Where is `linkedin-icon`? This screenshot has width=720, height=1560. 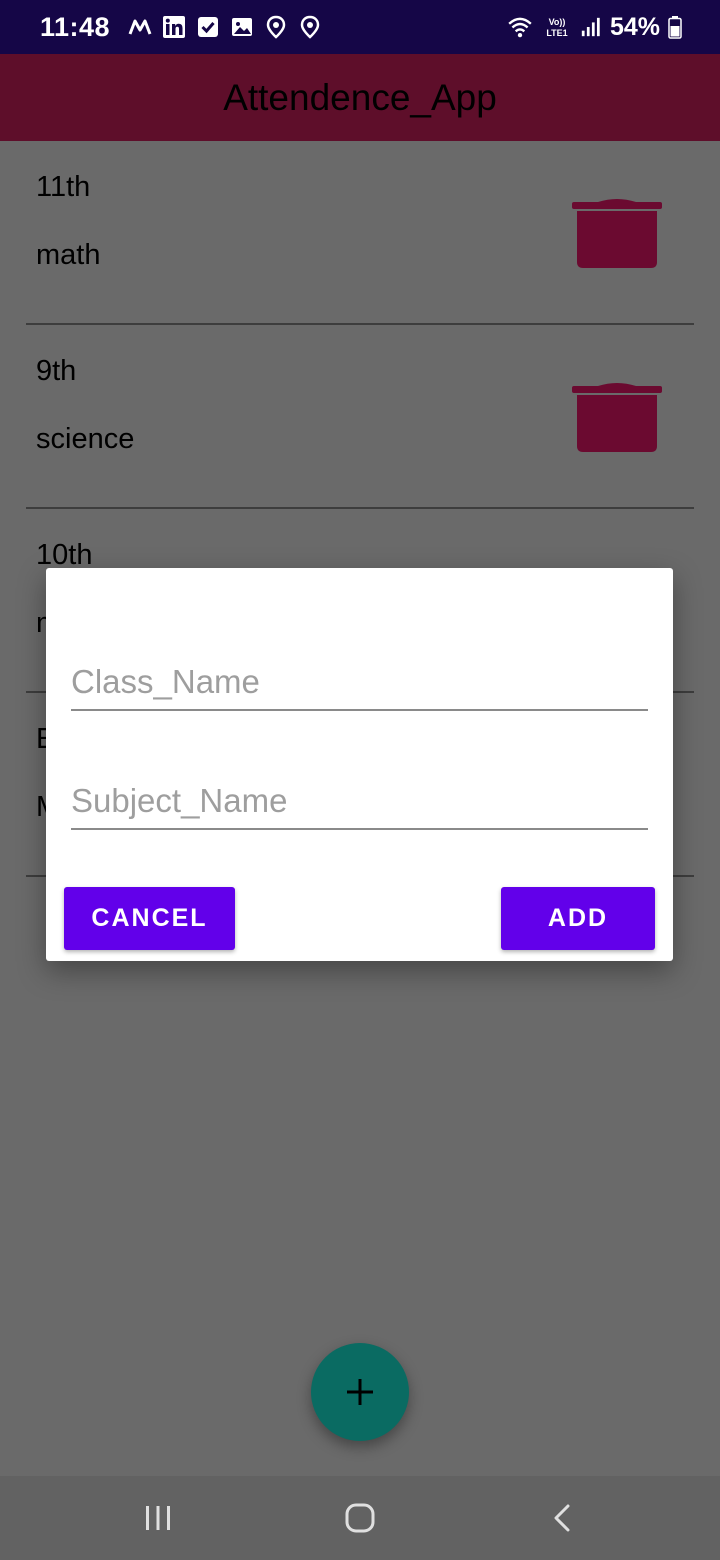
linkedin-icon is located at coordinates (174, 27).